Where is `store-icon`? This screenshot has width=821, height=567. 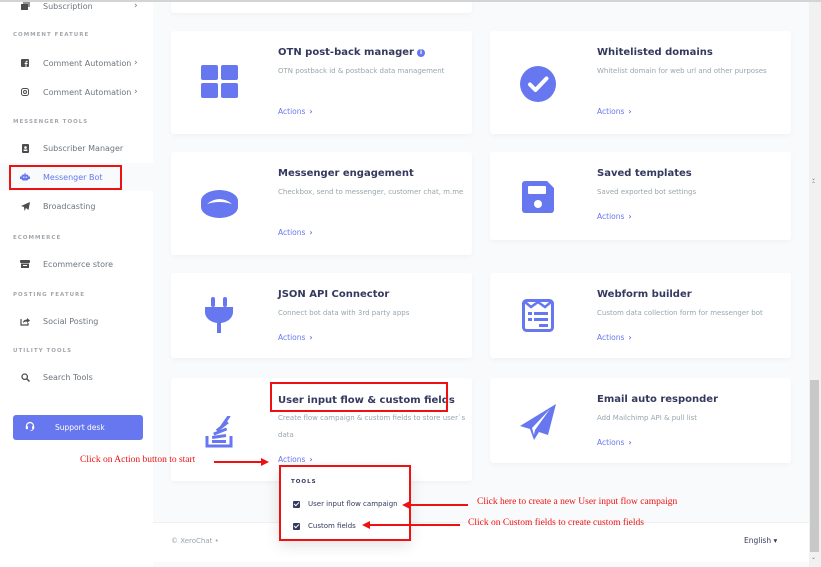 store-icon is located at coordinates (25, 264).